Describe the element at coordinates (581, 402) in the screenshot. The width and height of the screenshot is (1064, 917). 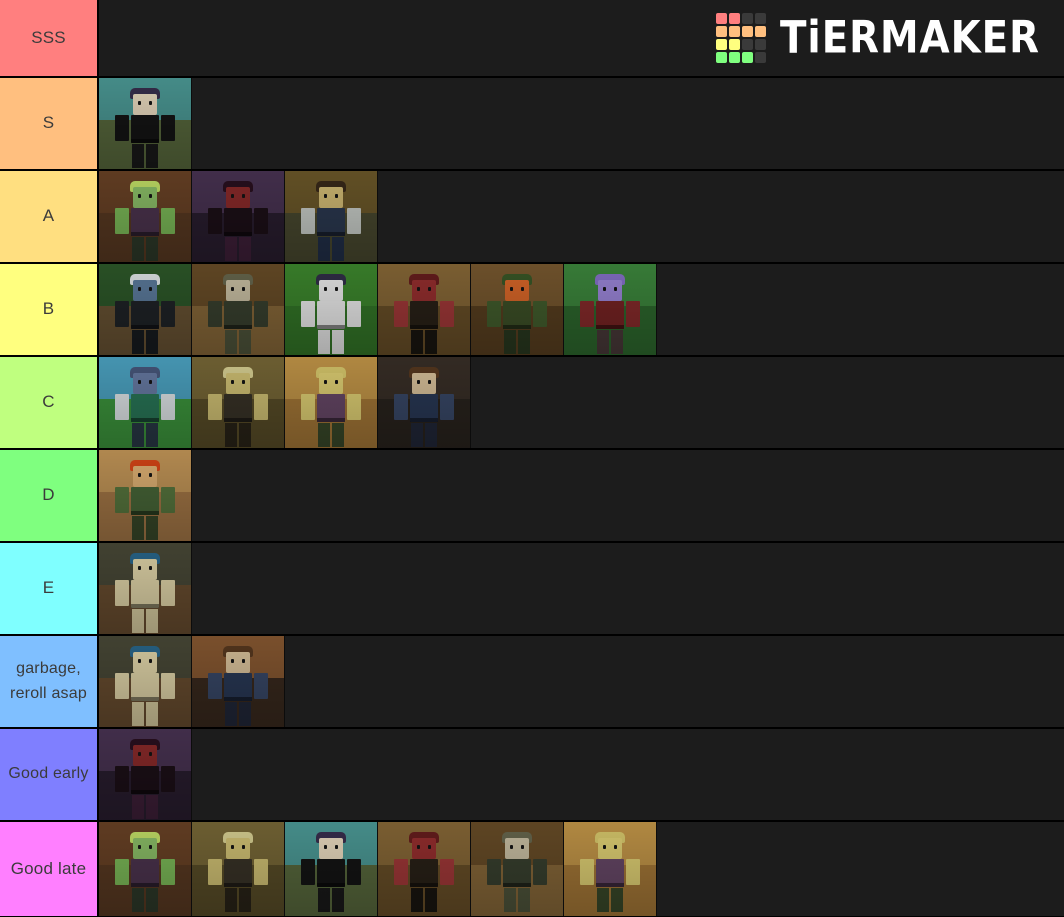
I see `tier-items-c` at that location.